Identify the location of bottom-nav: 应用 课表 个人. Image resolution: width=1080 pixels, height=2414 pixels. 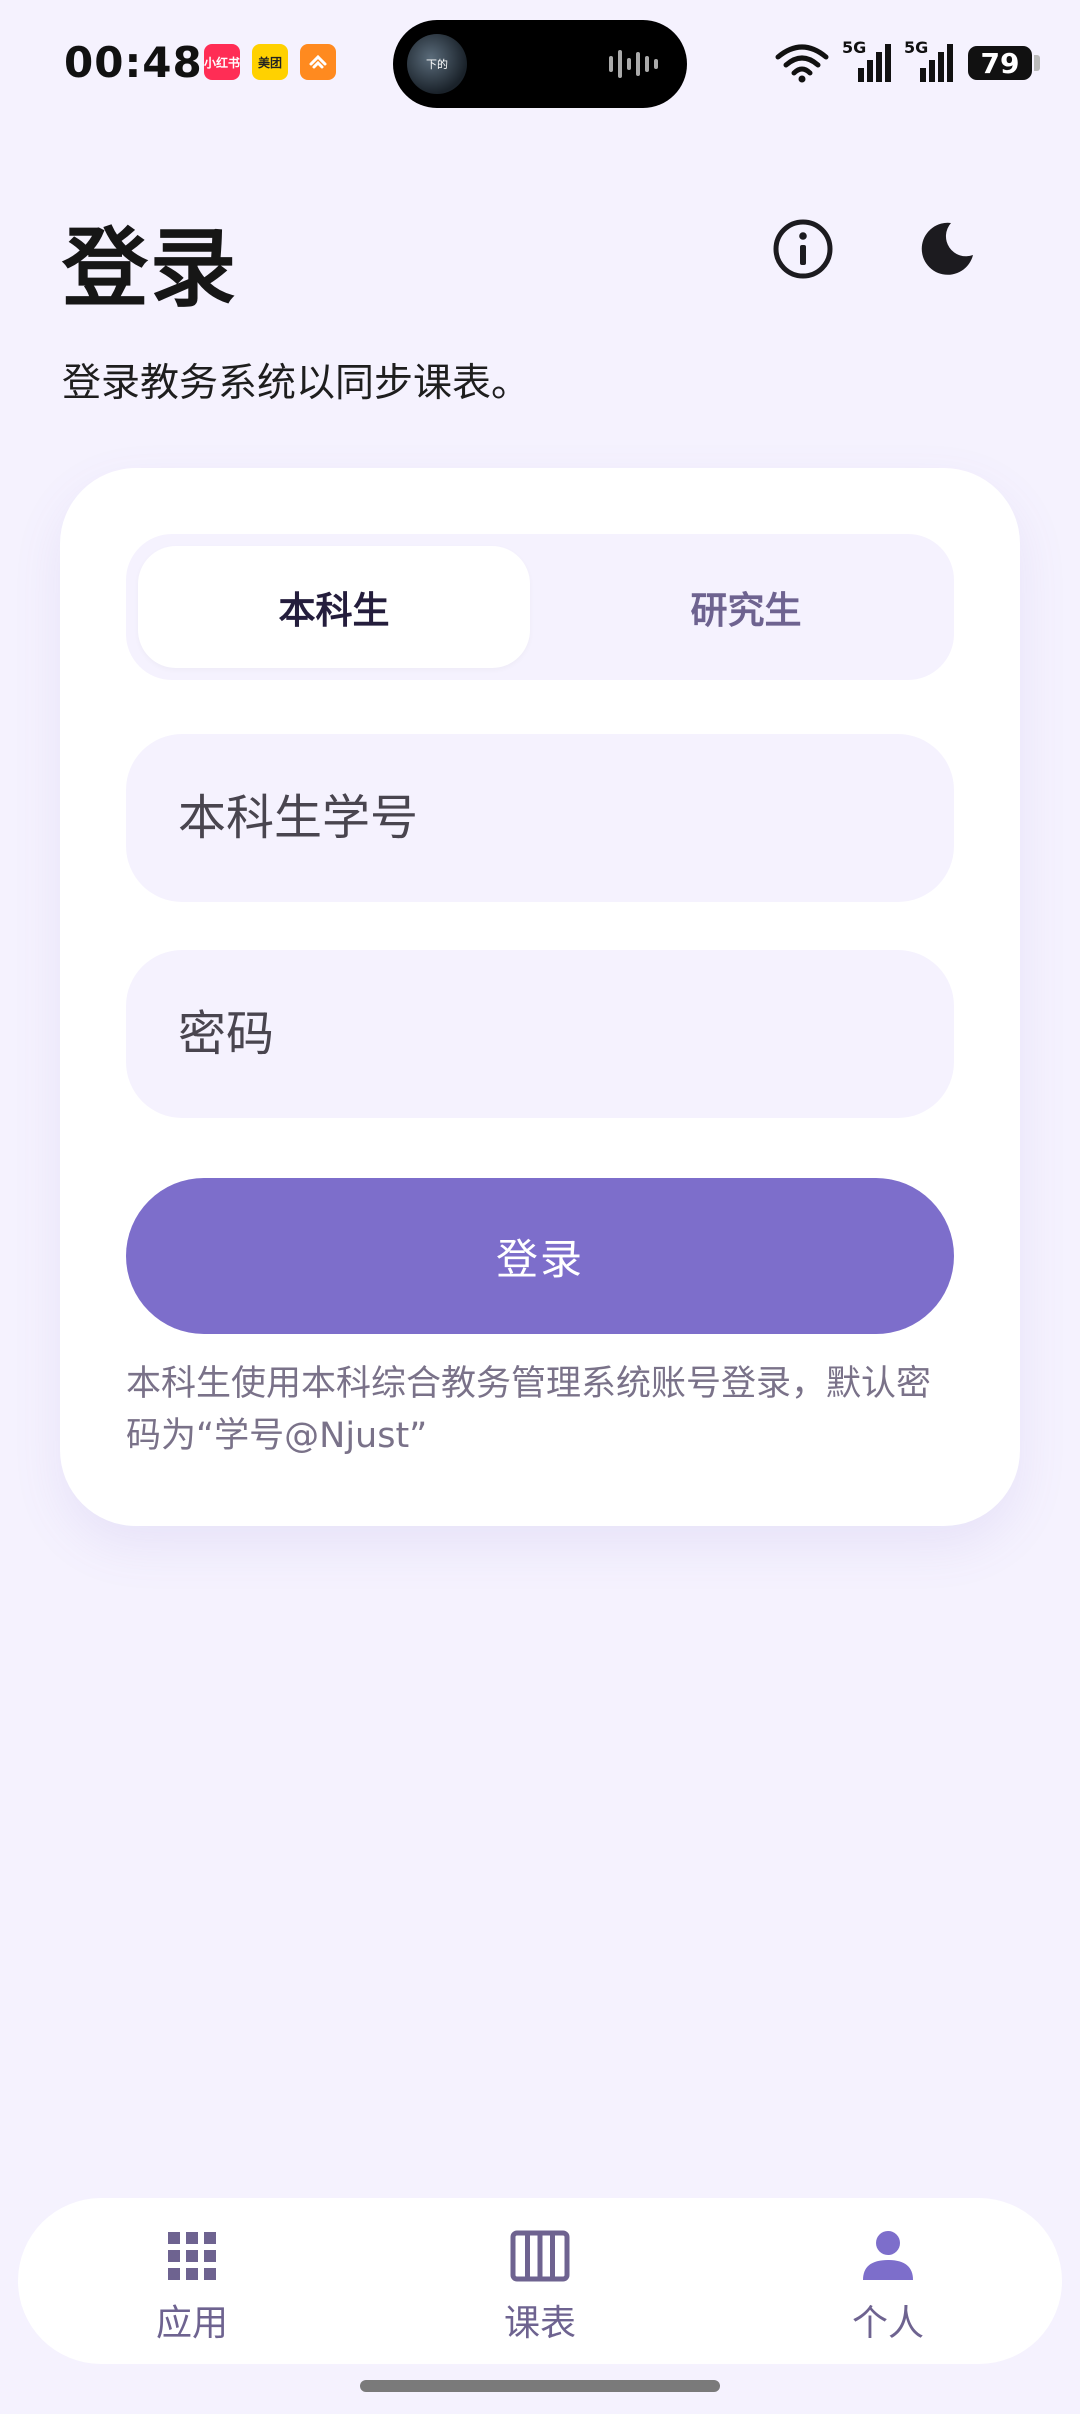
(540, 2281).